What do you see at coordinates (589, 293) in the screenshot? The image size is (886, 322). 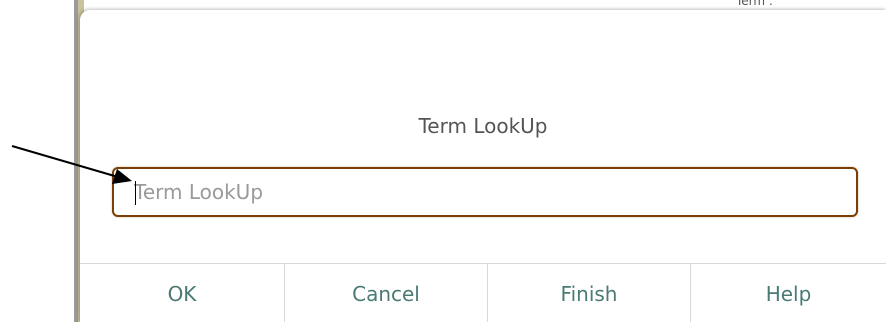 I see `finish-button: Finish` at bounding box center [589, 293].